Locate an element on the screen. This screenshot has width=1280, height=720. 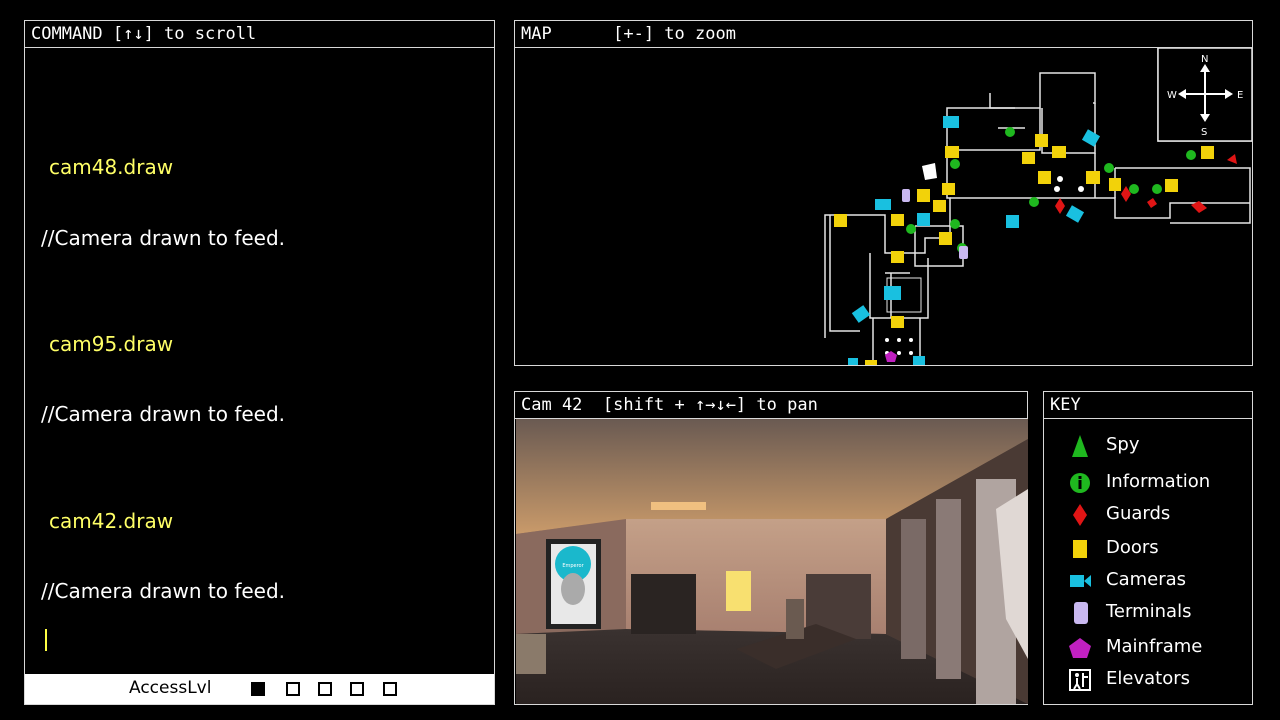
key-item-guards: Guards is located at coordinates (1149, 515).